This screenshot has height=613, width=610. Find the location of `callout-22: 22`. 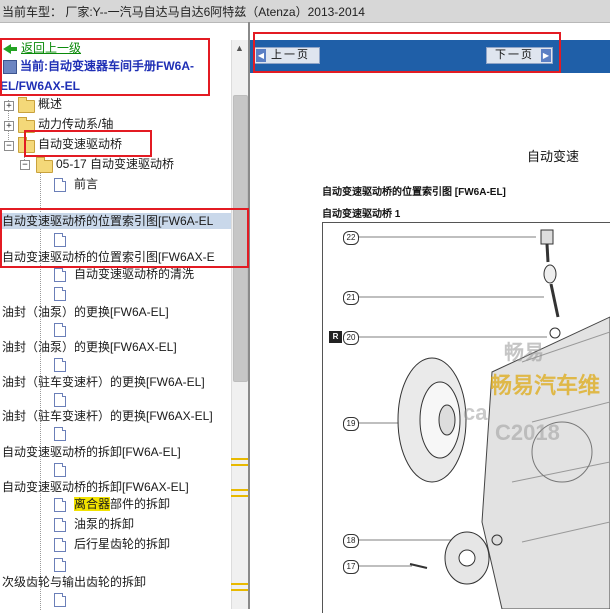

callout-22: 22 is located at coordinates (351, 238).